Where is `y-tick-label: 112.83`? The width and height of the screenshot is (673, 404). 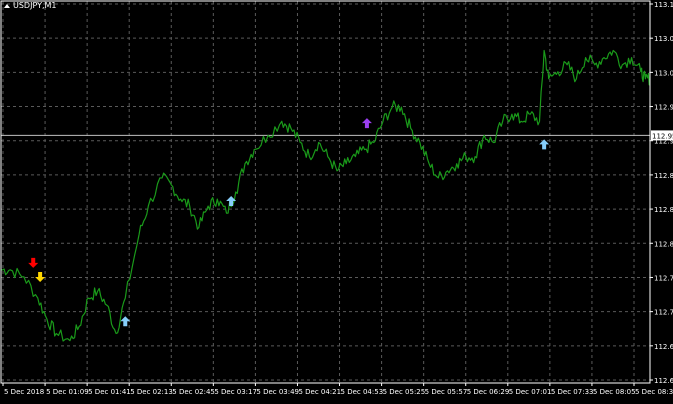
y-tick-label: 112.83 is located at coordinates (663, 210).